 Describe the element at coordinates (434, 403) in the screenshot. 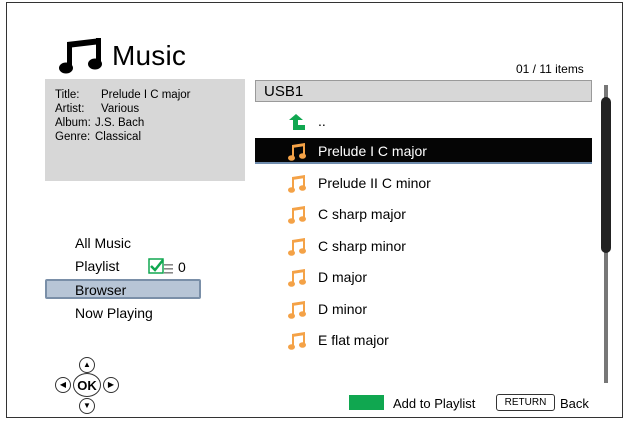

I see `add-to-playlist-label: Add to Playlist` at that location.